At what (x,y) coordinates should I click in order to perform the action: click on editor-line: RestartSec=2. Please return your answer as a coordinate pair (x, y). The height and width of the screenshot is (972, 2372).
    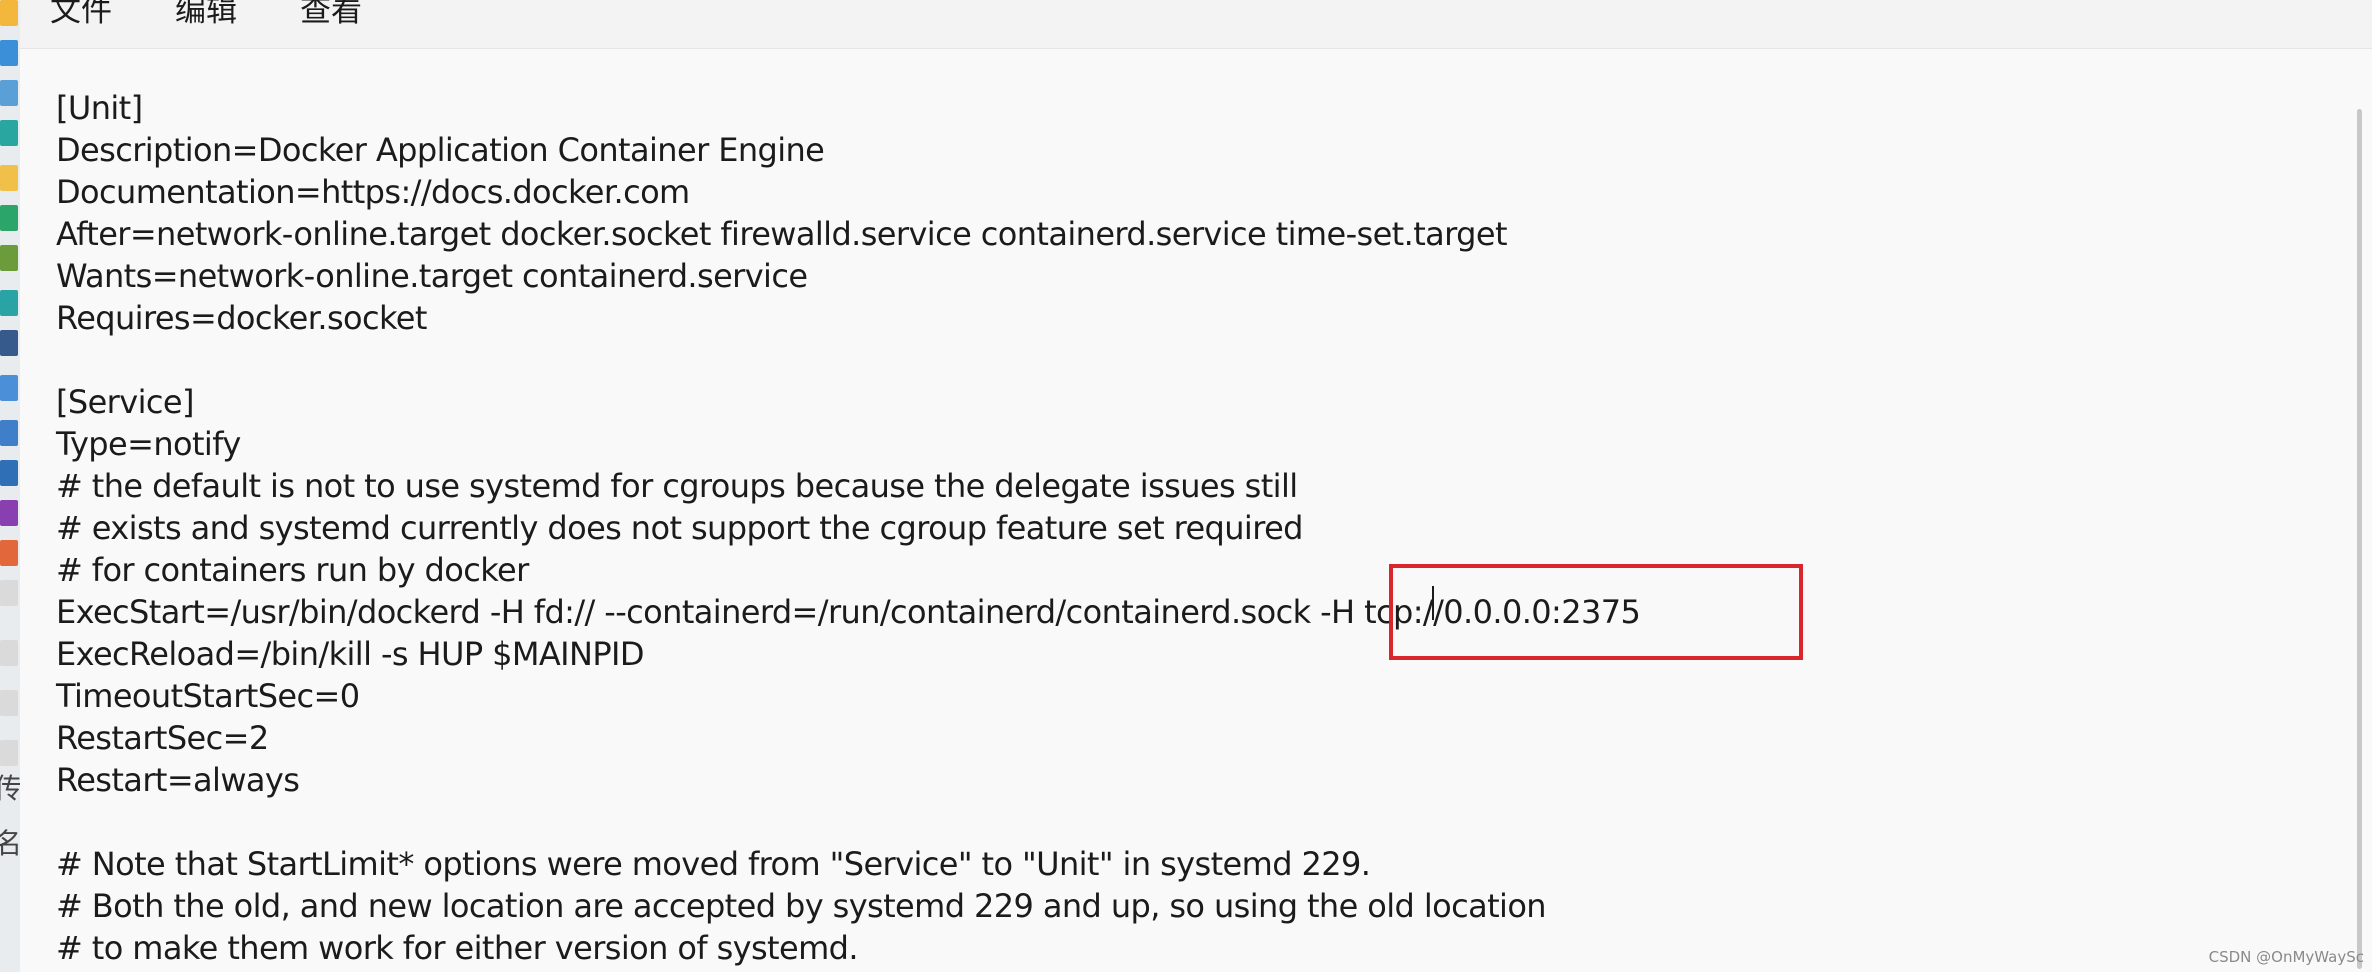
    Looking at the image, I should click on (162, 738).